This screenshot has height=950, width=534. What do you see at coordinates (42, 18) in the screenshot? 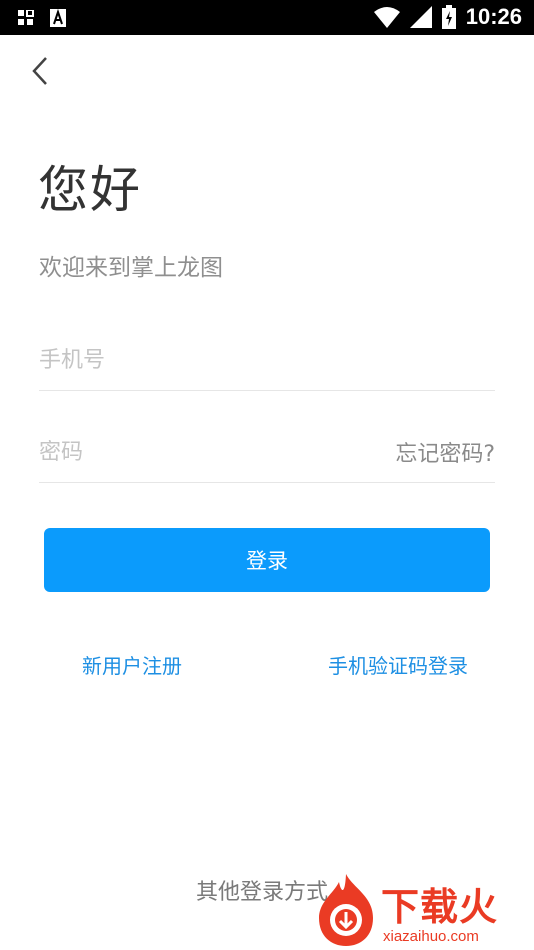
I see `status-left-icons` at bounding box center [42, 18].